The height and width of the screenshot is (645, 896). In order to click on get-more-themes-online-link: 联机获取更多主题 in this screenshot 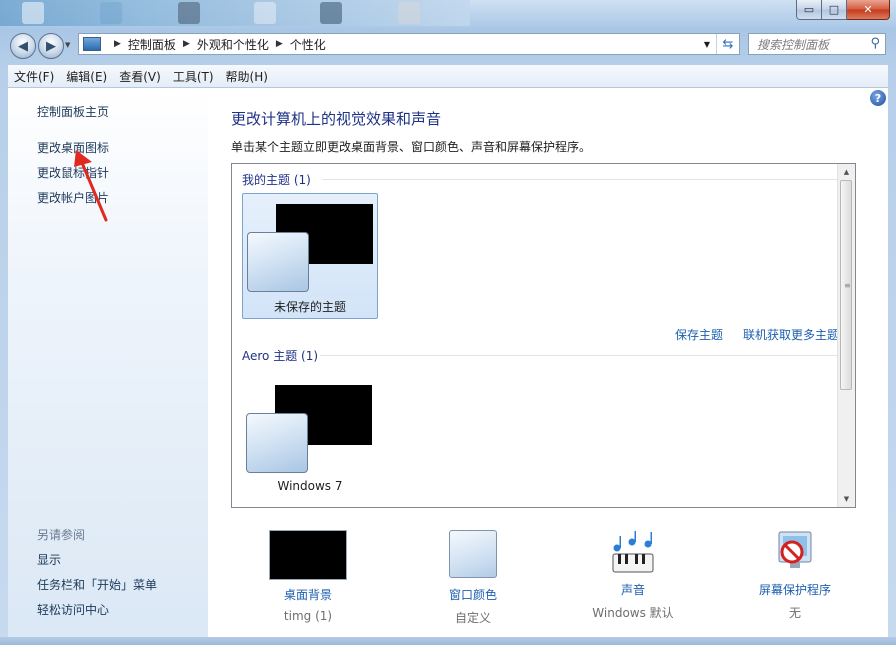, I will do `click(791, 334)`.